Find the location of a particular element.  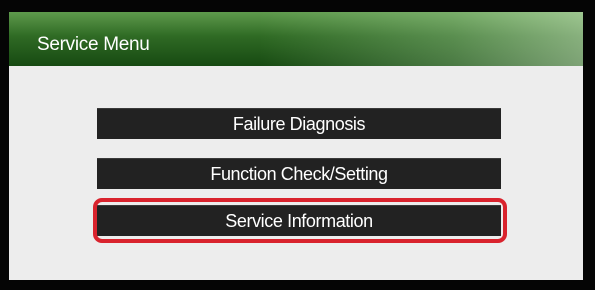

service-information-button: Service Information is located at coordinates (299, 220).